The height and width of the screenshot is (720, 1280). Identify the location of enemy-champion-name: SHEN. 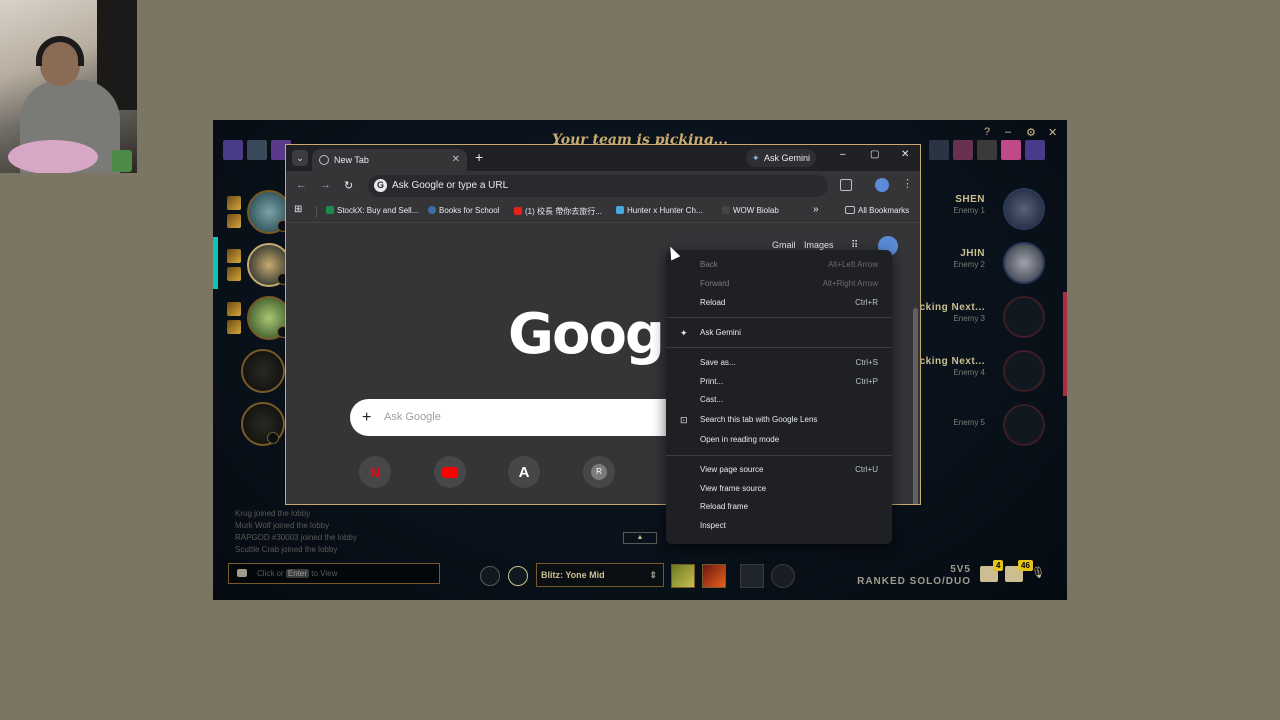
(970, 199).